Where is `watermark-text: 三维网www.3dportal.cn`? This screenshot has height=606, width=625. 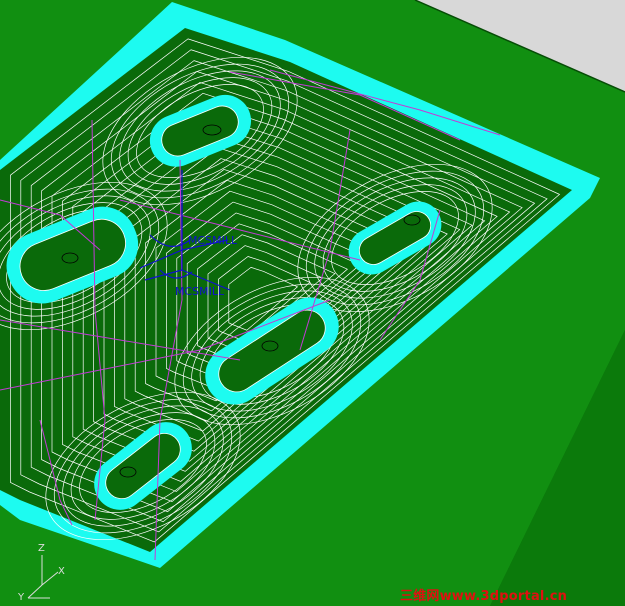 watermark-text: 三维网www.3dportal.cn is located at coordinates (484, 596).